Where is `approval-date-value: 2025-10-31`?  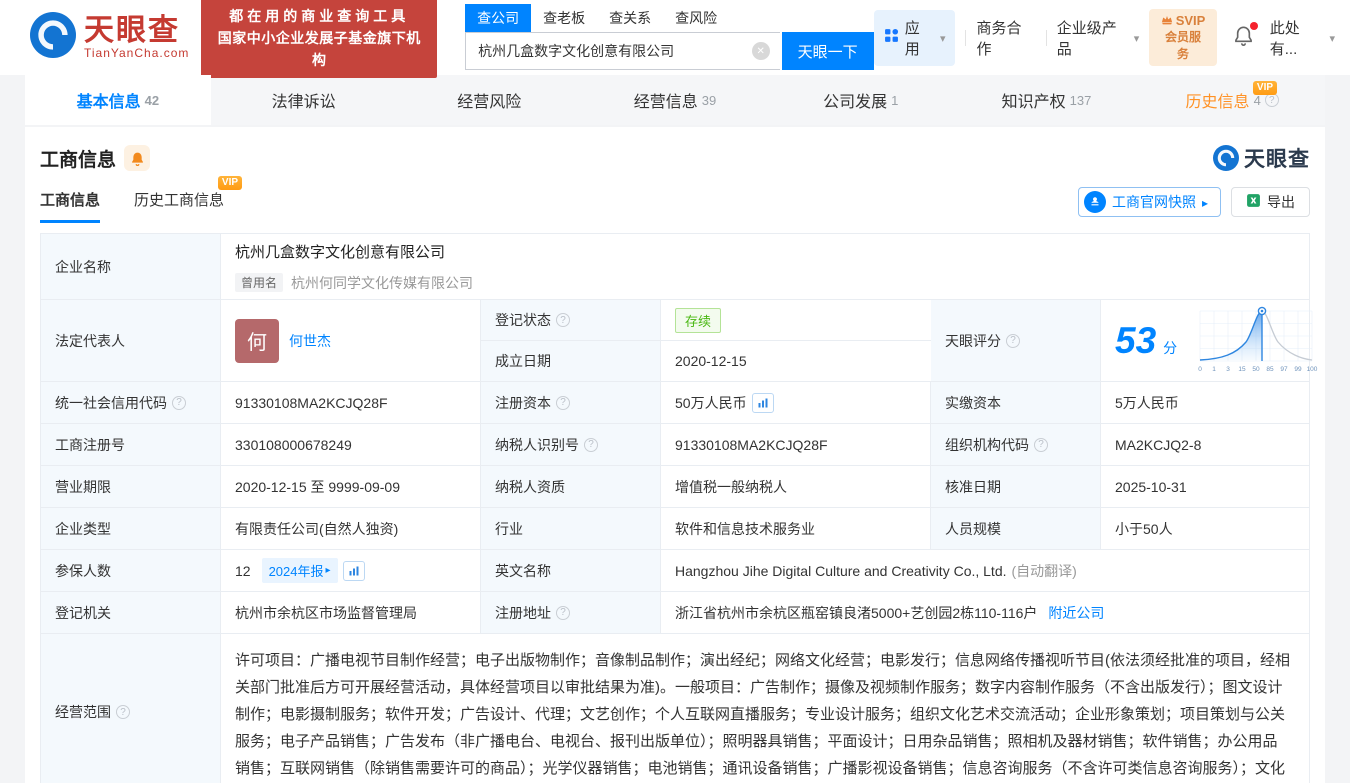
approval-date-value: 2025-10-31 is located at coordinates (1151, 486).